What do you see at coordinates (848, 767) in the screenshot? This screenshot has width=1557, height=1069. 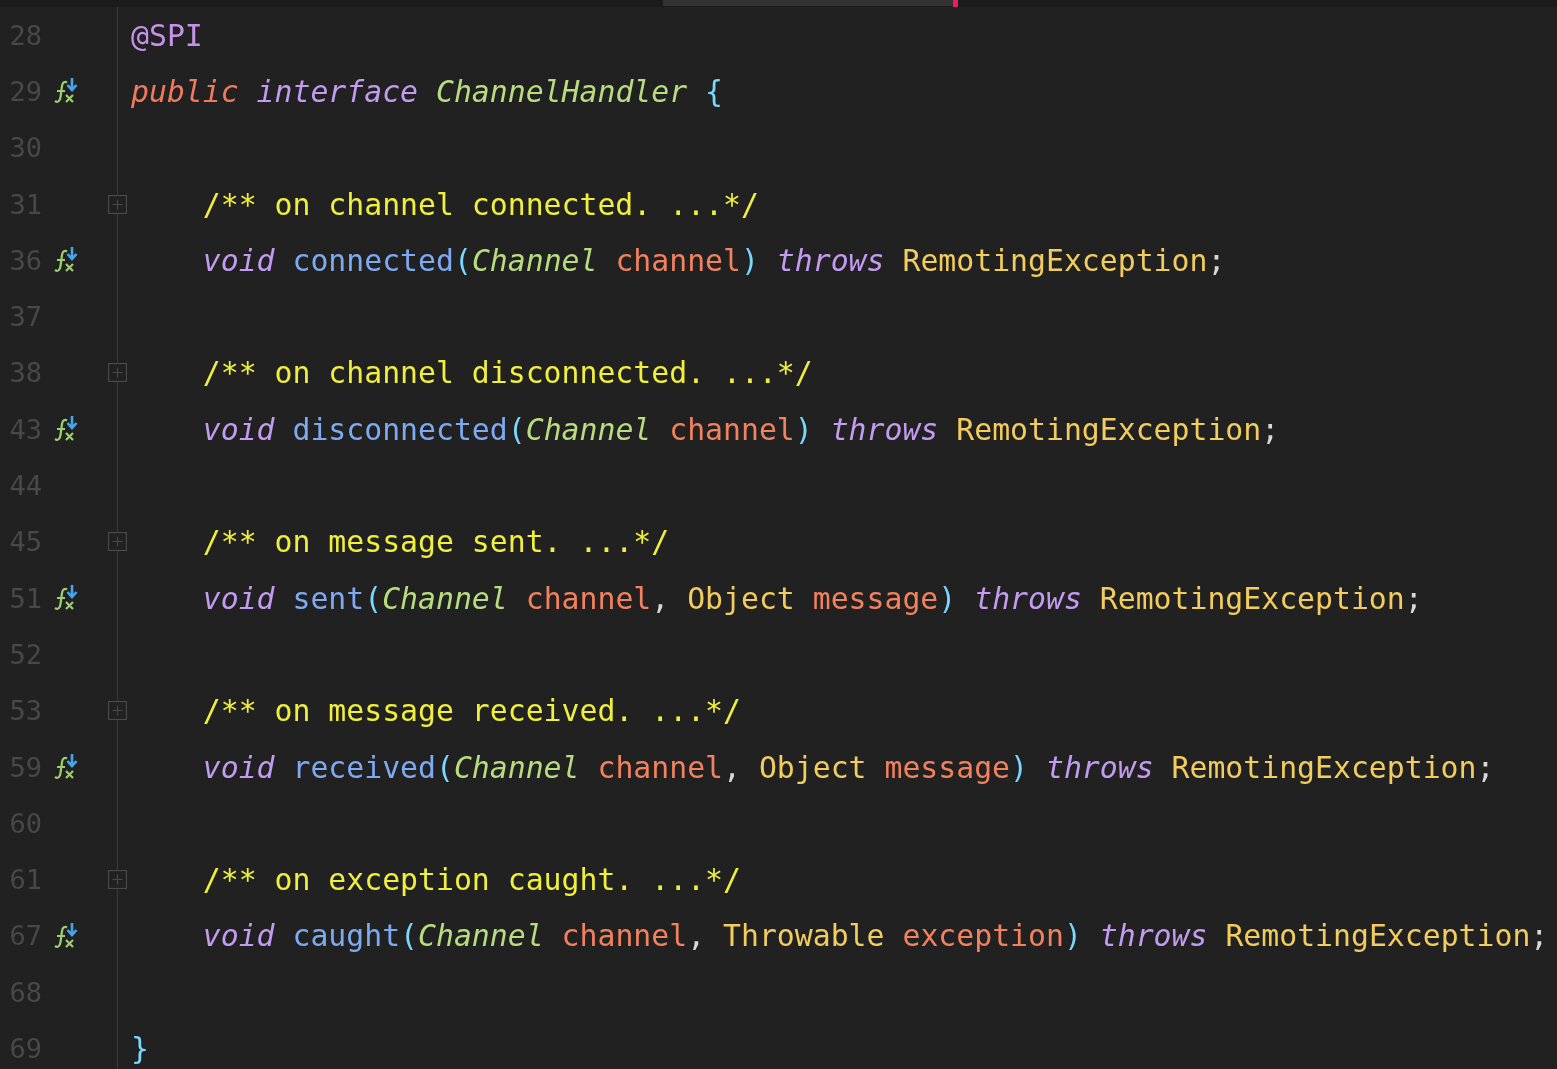 I see `code-line: void received(Channel channel, Object message) throws RemotingException;` at bounding box center [848, 767].